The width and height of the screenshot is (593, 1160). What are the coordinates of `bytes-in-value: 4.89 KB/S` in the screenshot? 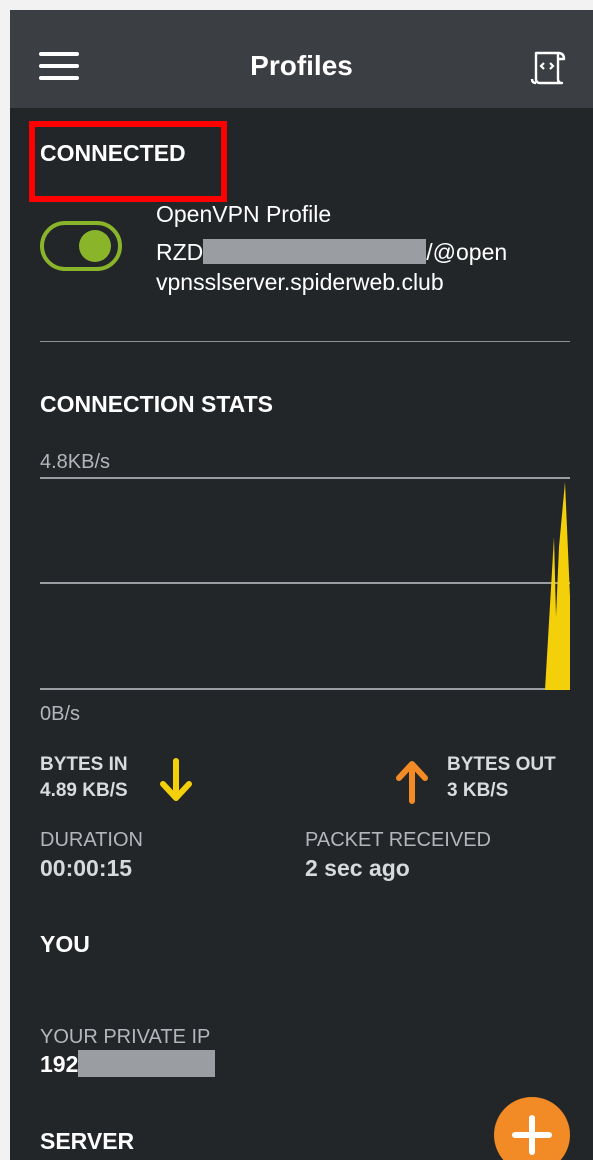 It's located at (84, 790).